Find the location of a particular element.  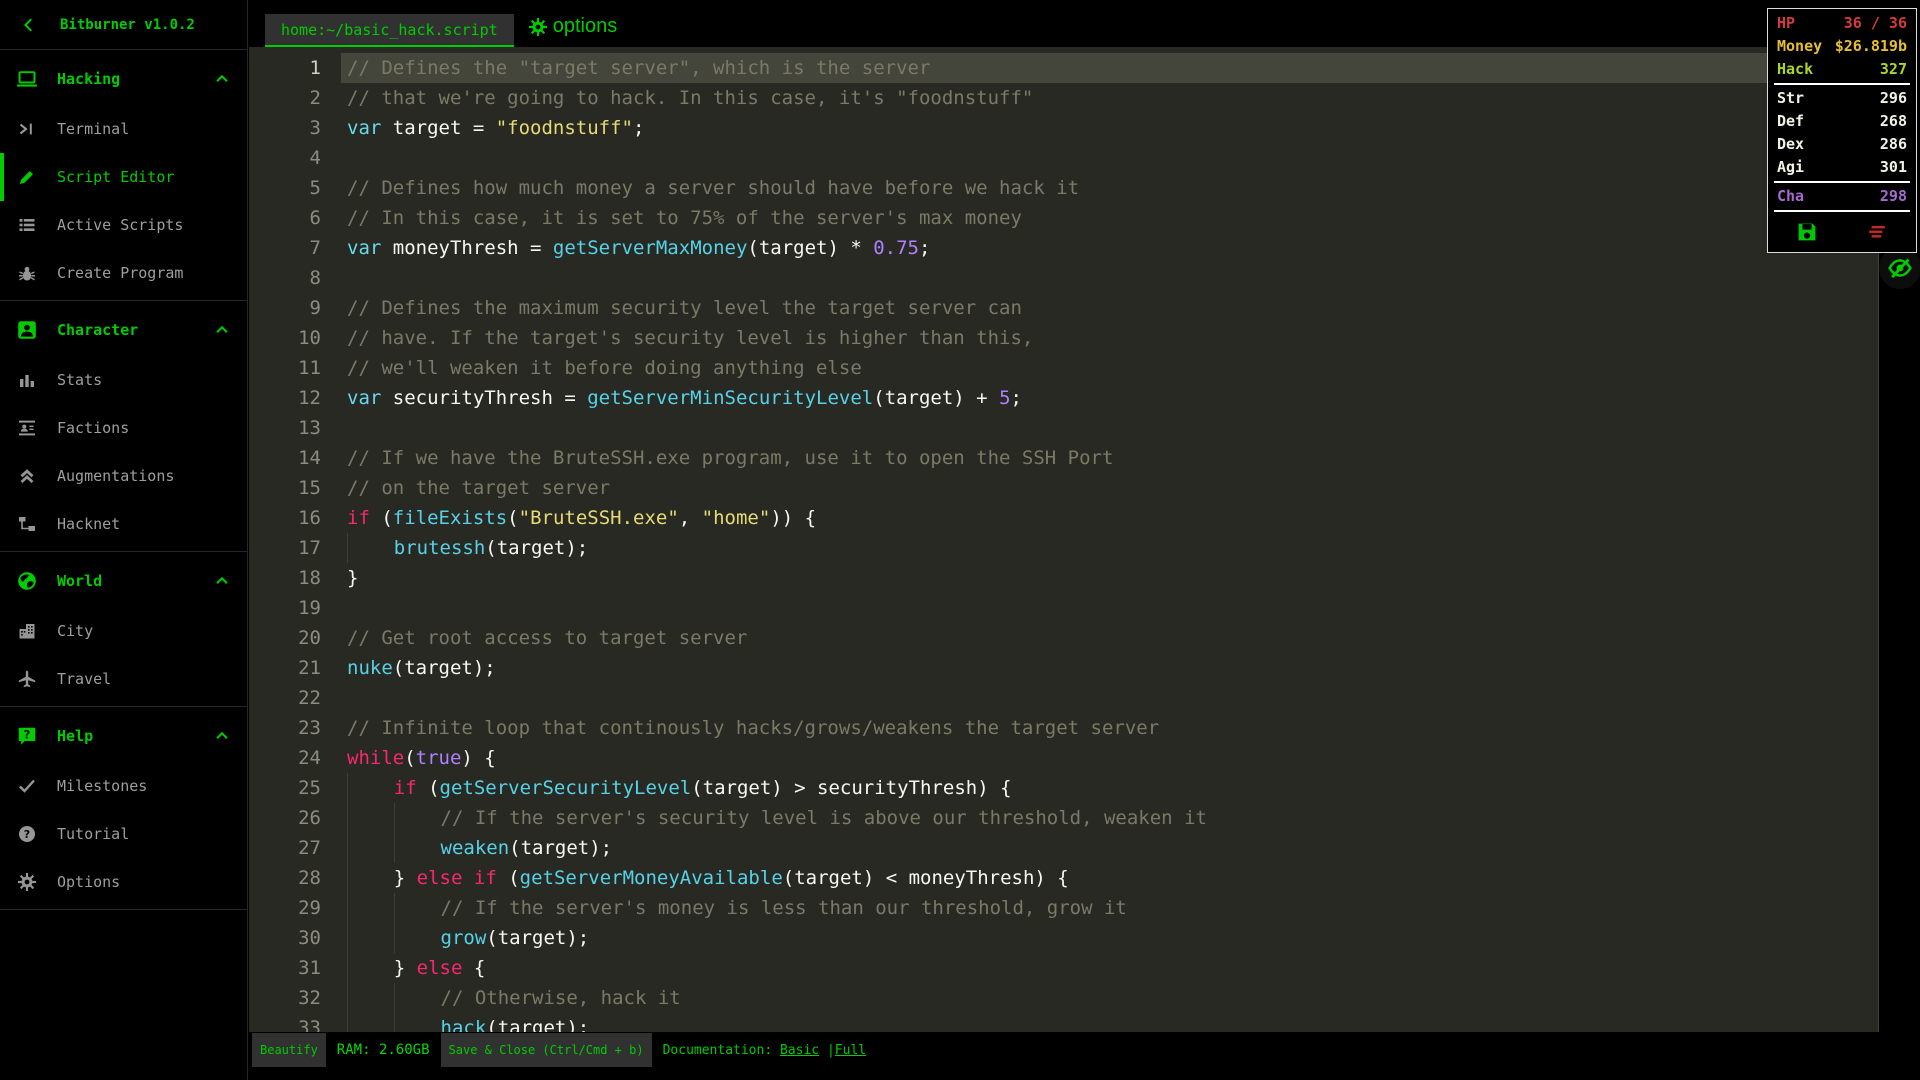

code-line-8: 8 is located at coordinates (1063, 278).